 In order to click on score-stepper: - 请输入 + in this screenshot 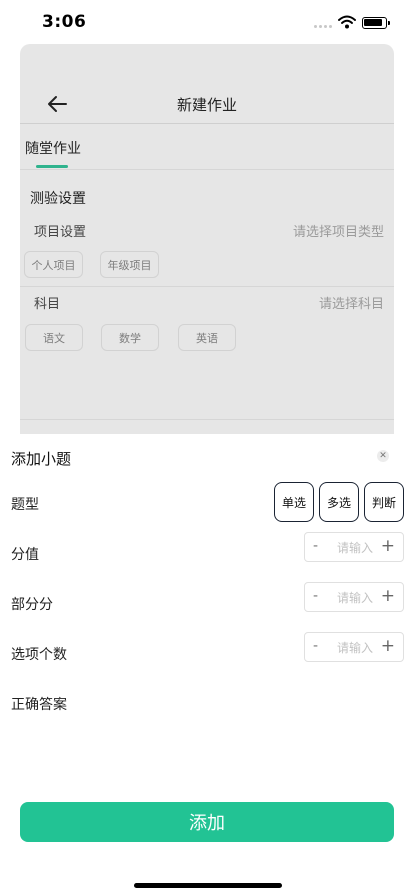, I will do `click(354, 547)`.